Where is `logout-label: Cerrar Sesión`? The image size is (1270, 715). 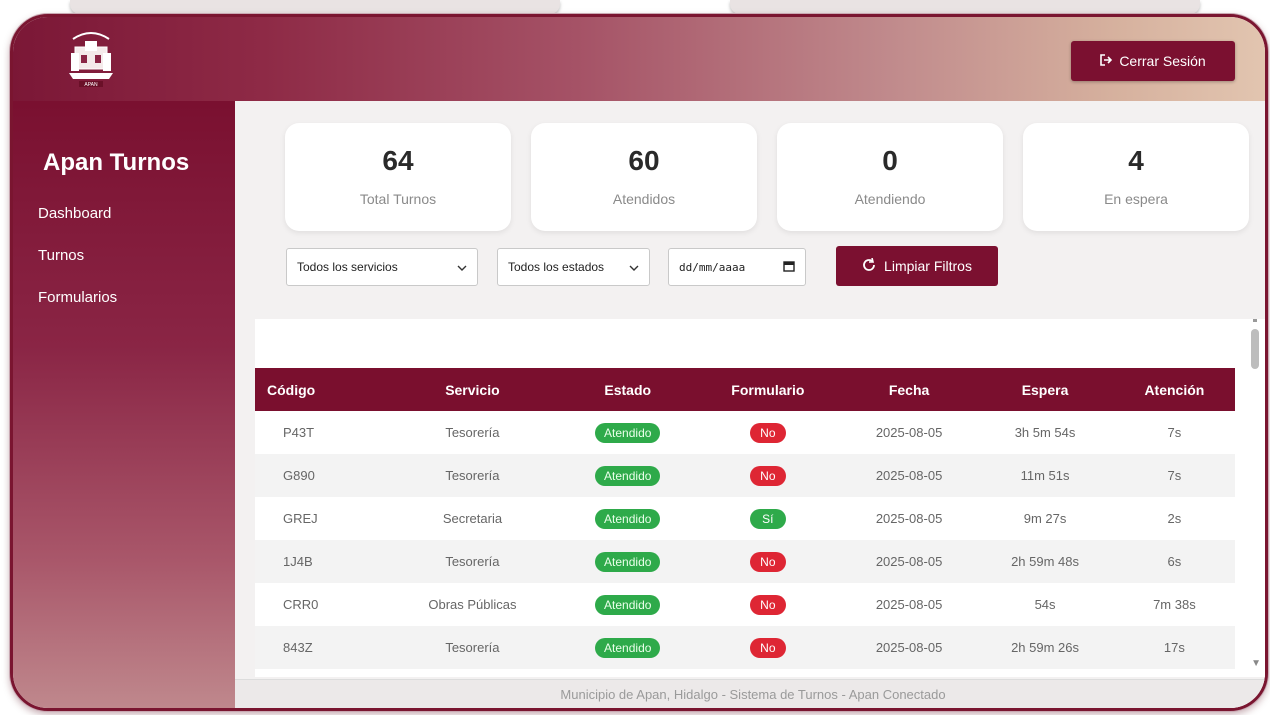 logout-label: Cerrar Sesión is located at coordinates (1162, 61).